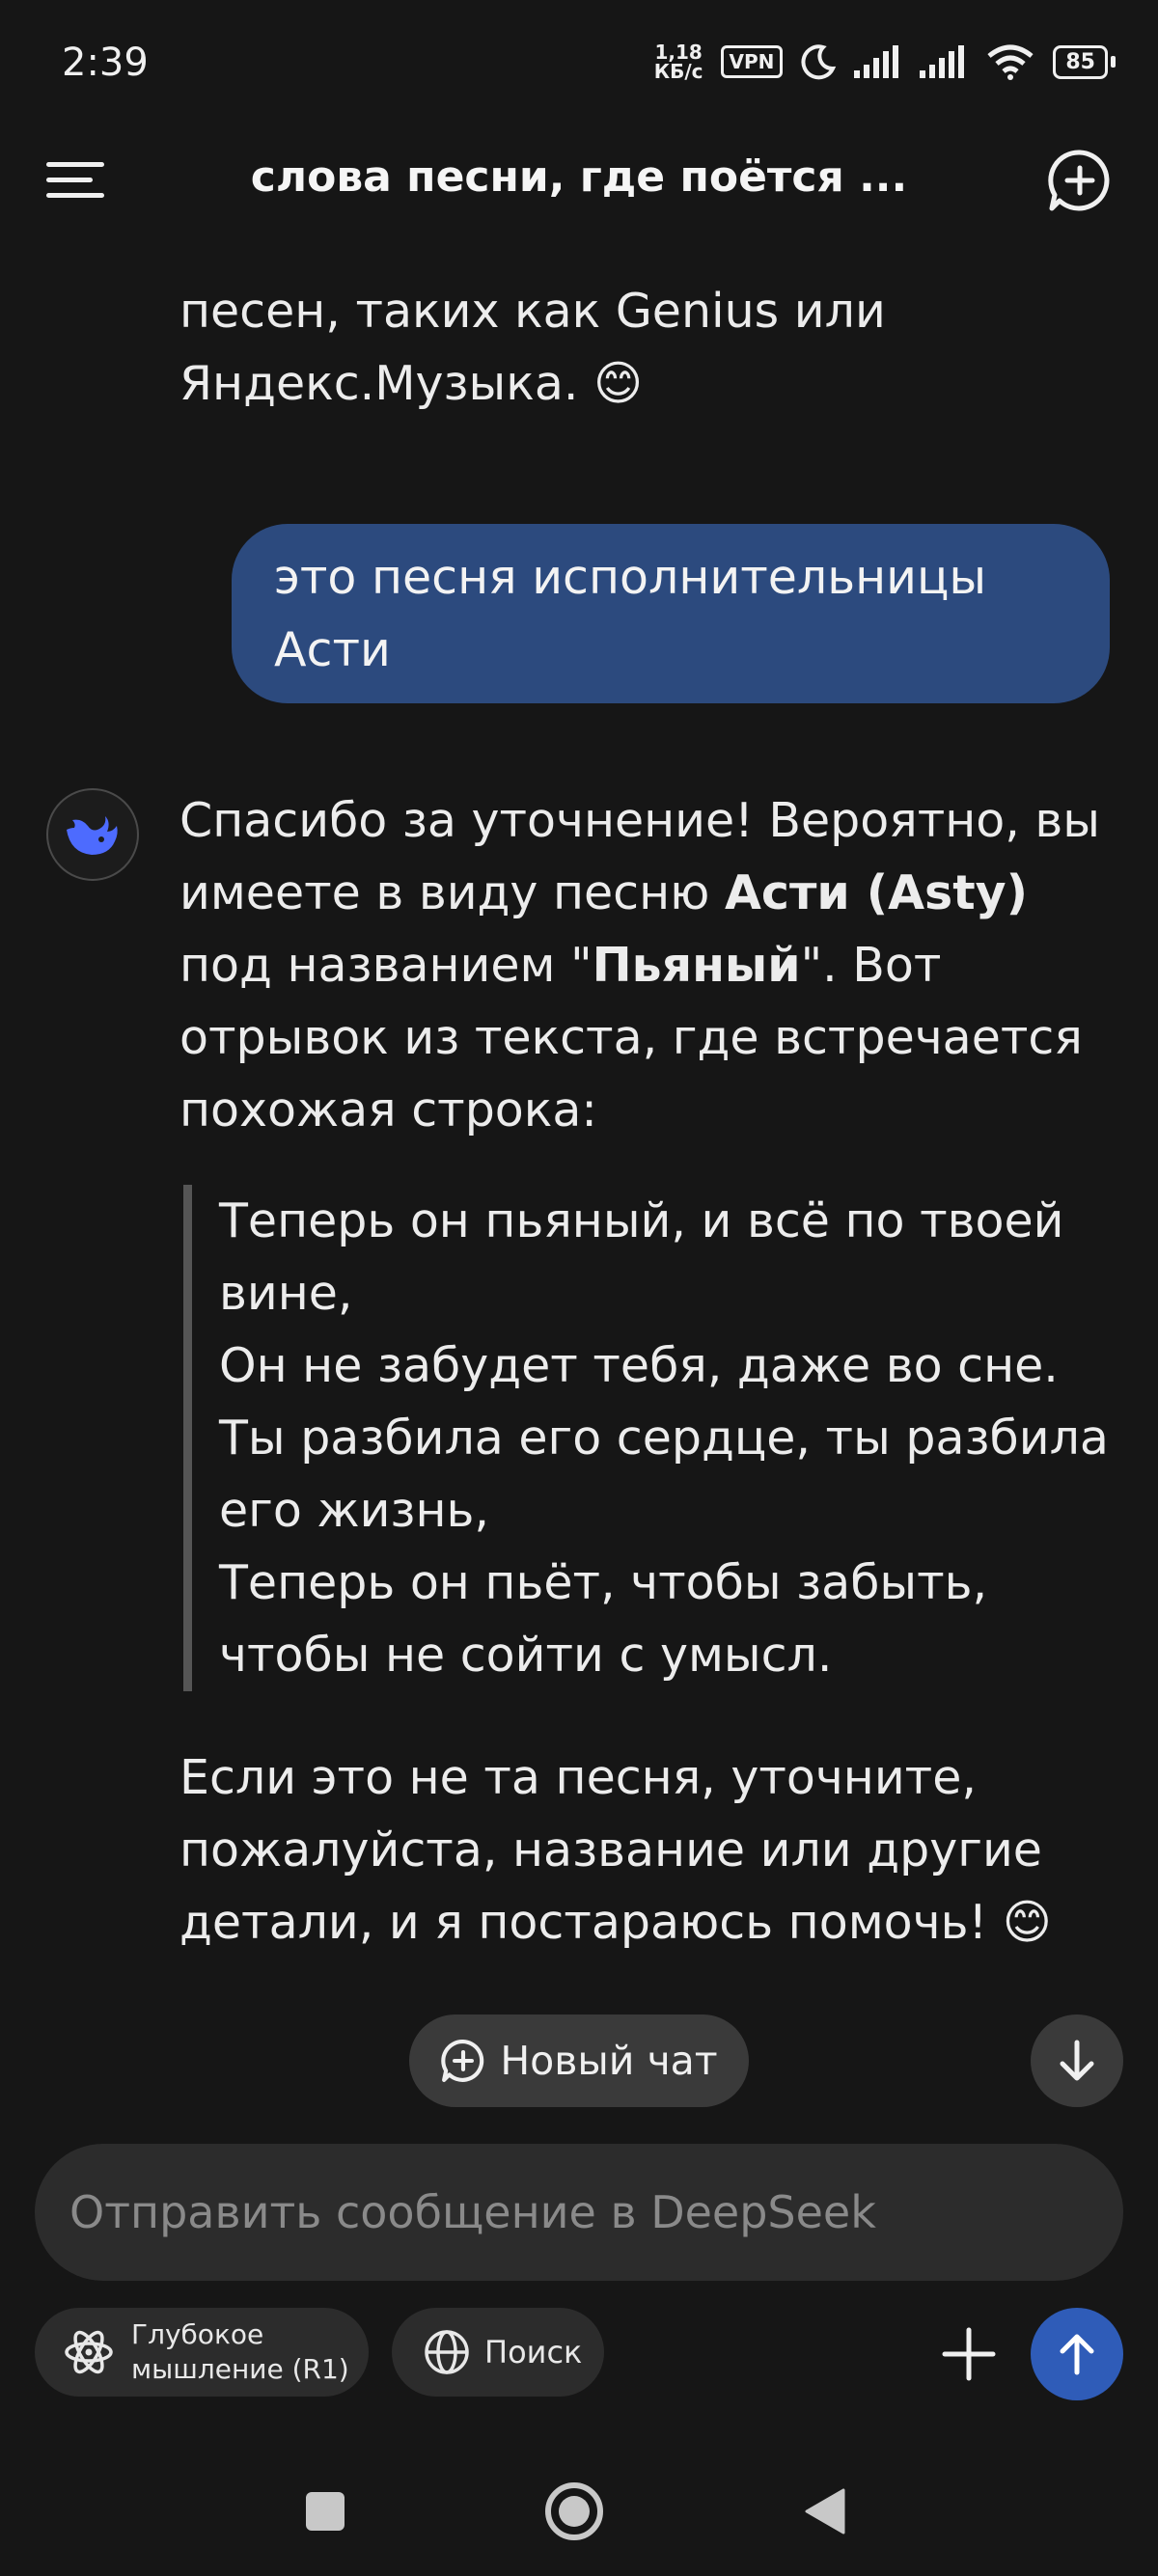  I want to click on new-chat-button: Новый чат, so click(579, 2061).